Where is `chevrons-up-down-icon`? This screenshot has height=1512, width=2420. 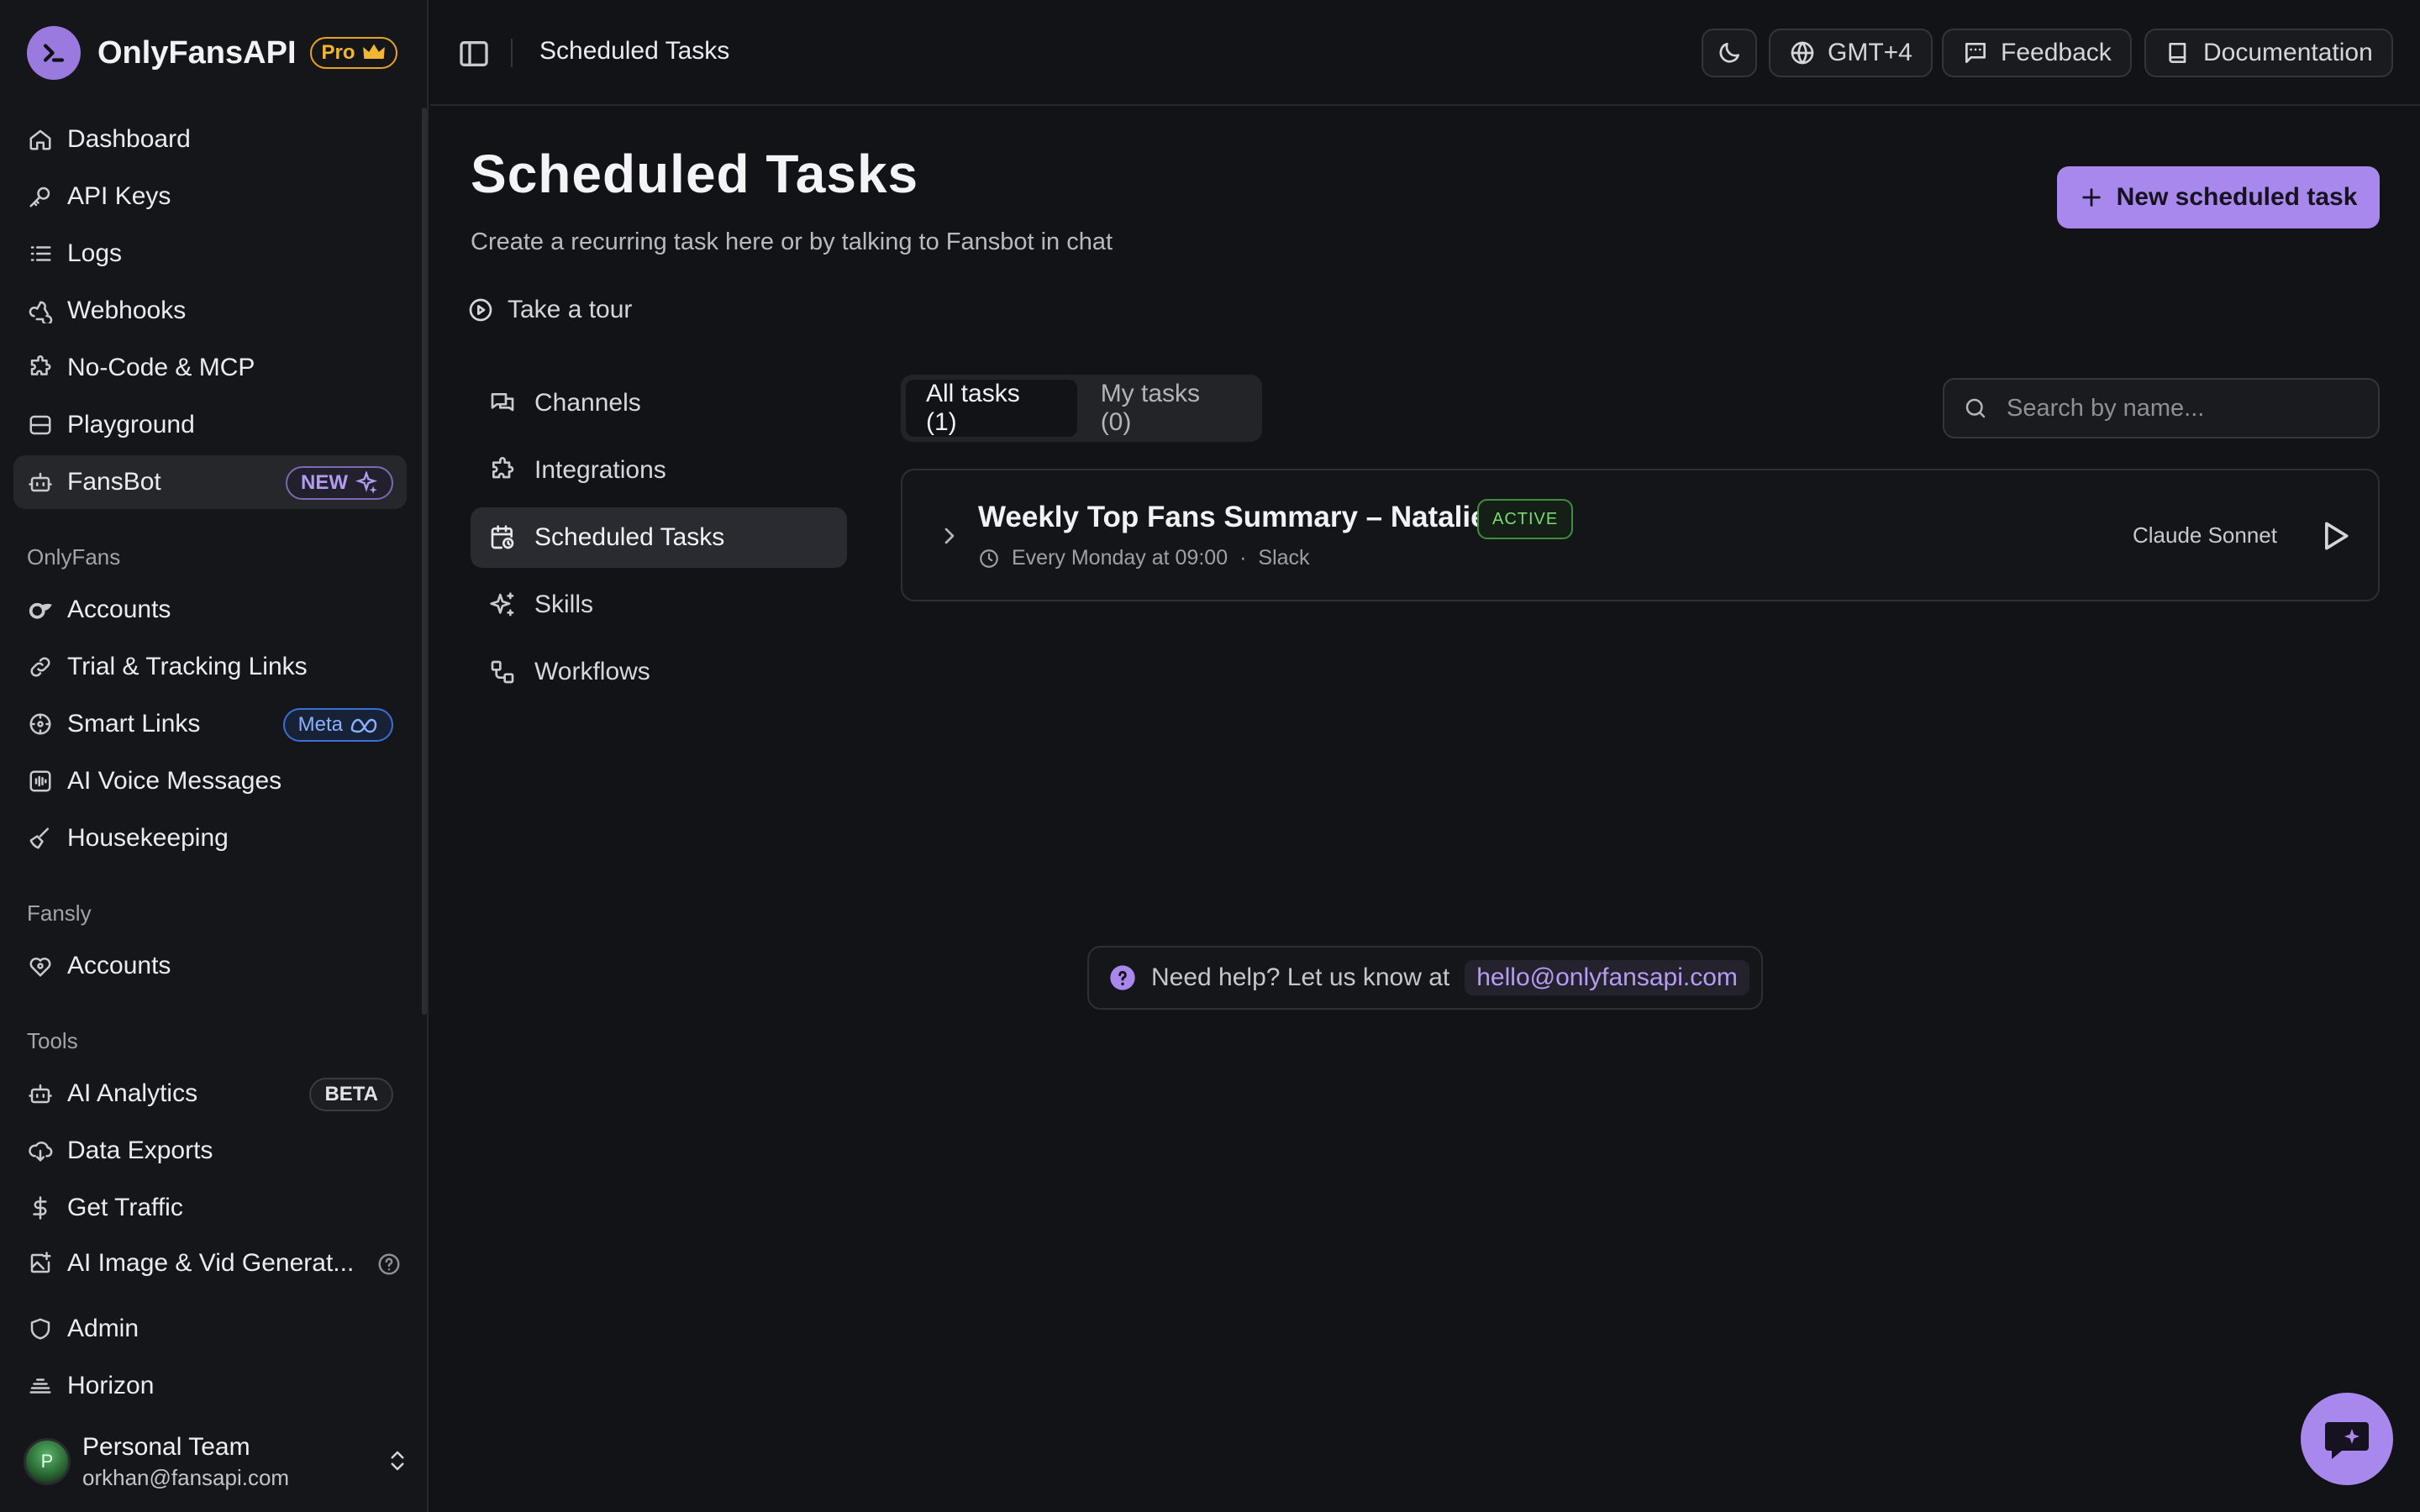
chevrons-up-down-icon is located at coordinates (397, 1460).